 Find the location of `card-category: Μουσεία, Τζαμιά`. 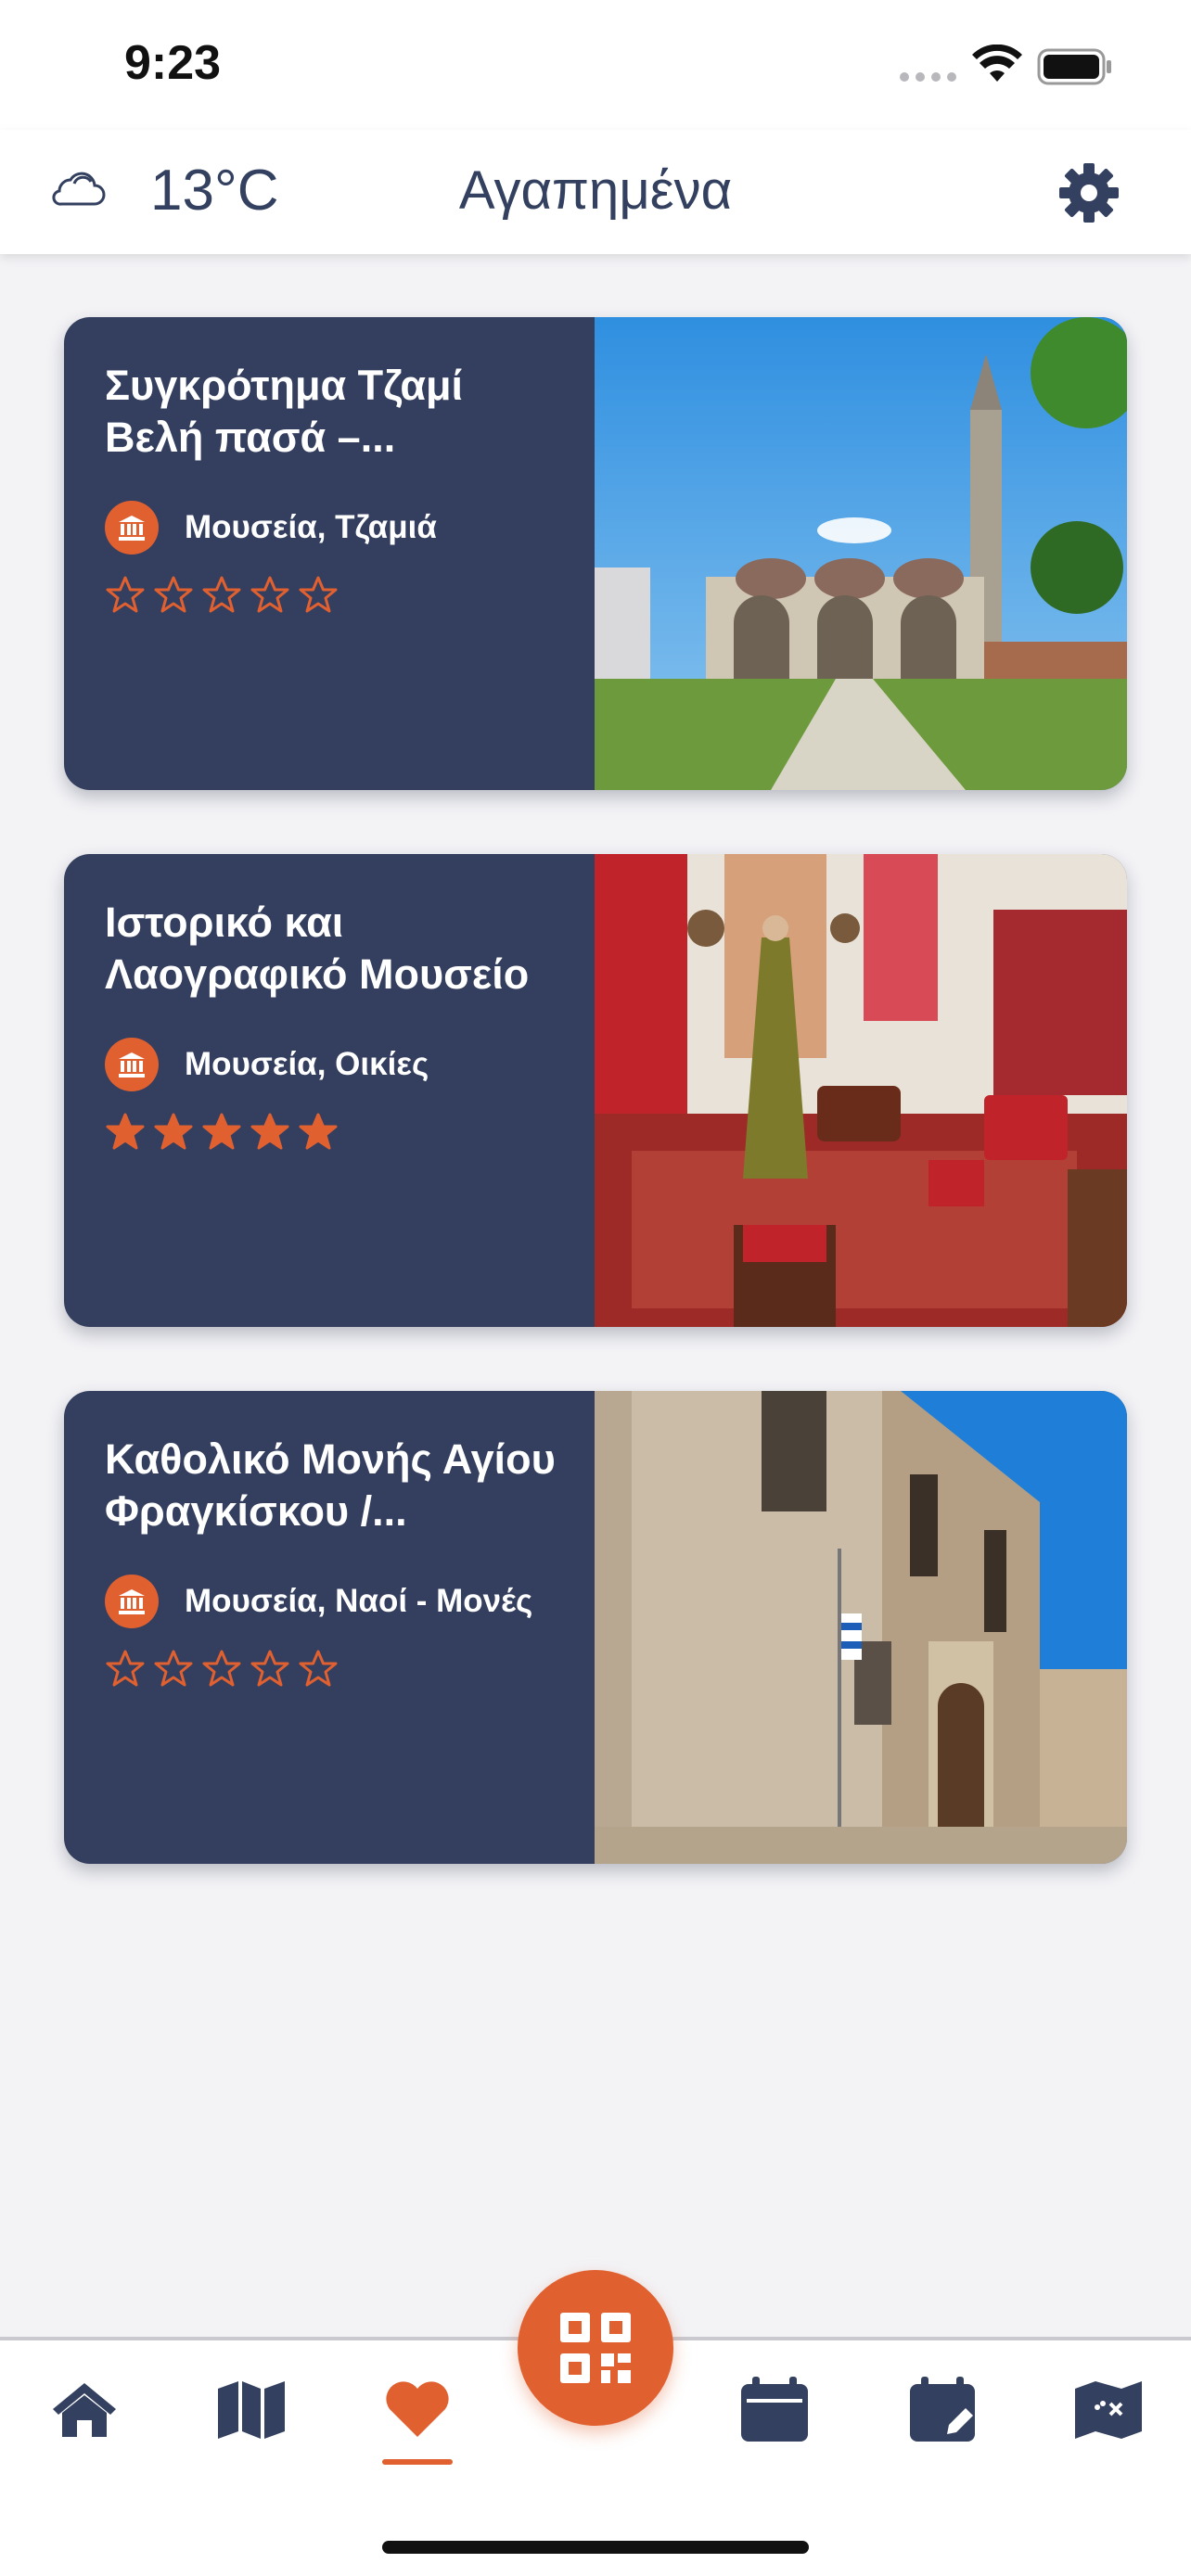

card-category: Μουσεία, Τζαμιά is located at coordinates (331, 528).